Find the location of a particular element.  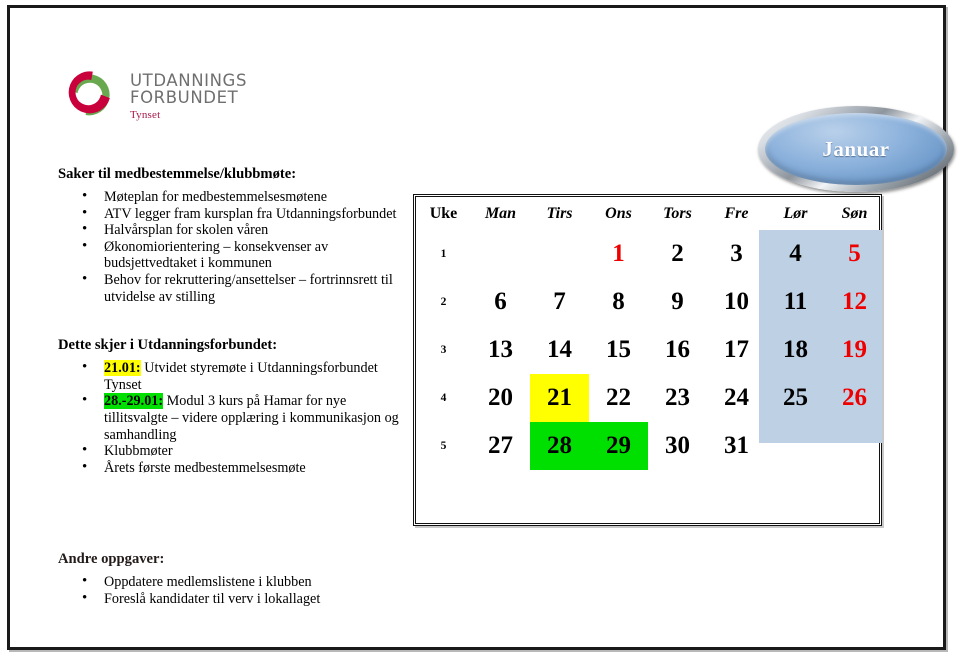

day-number: 15 is located at coordinates (618, 349).